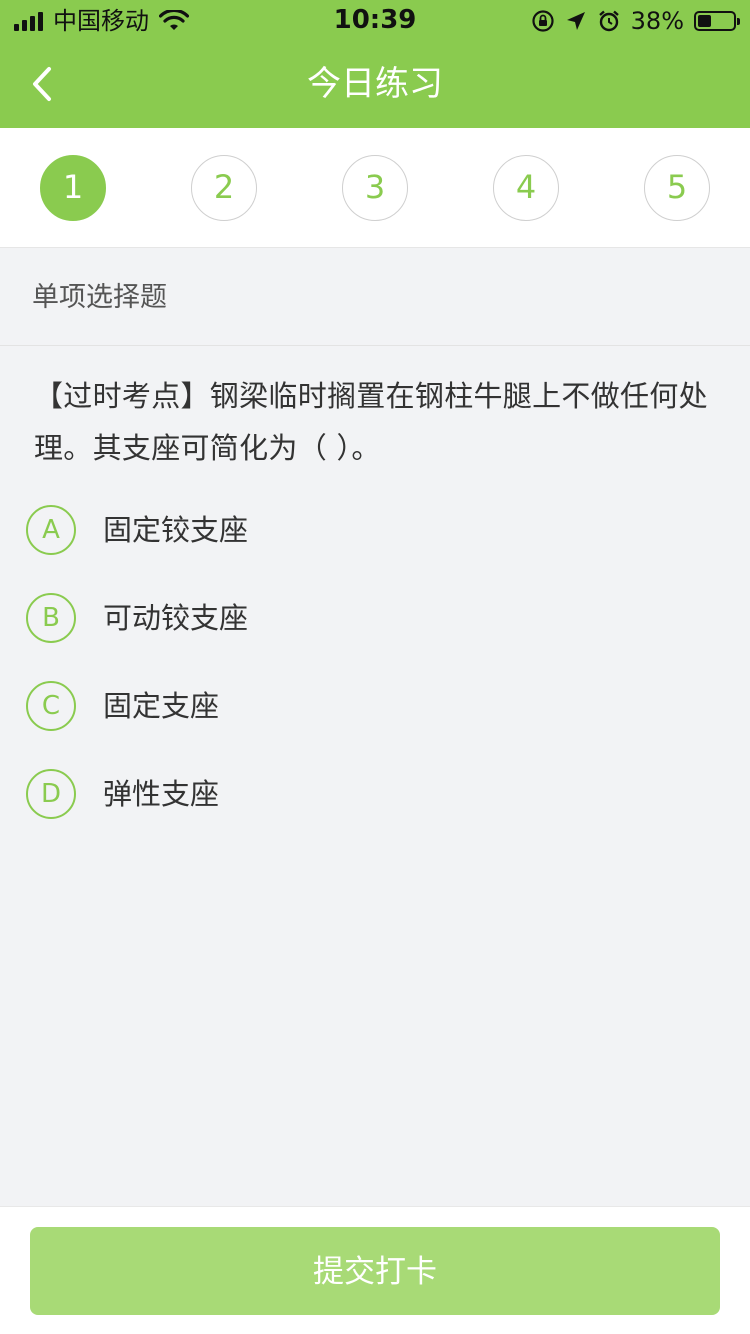 The height and width of the screenshot is (1334, 750). I want to click on status-left: 中国移动, so click(101, 21).